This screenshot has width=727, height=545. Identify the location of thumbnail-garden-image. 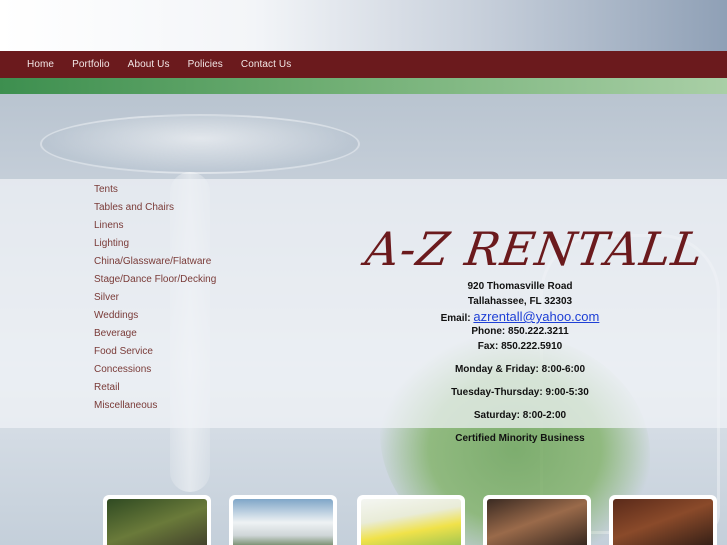
(157, 522).